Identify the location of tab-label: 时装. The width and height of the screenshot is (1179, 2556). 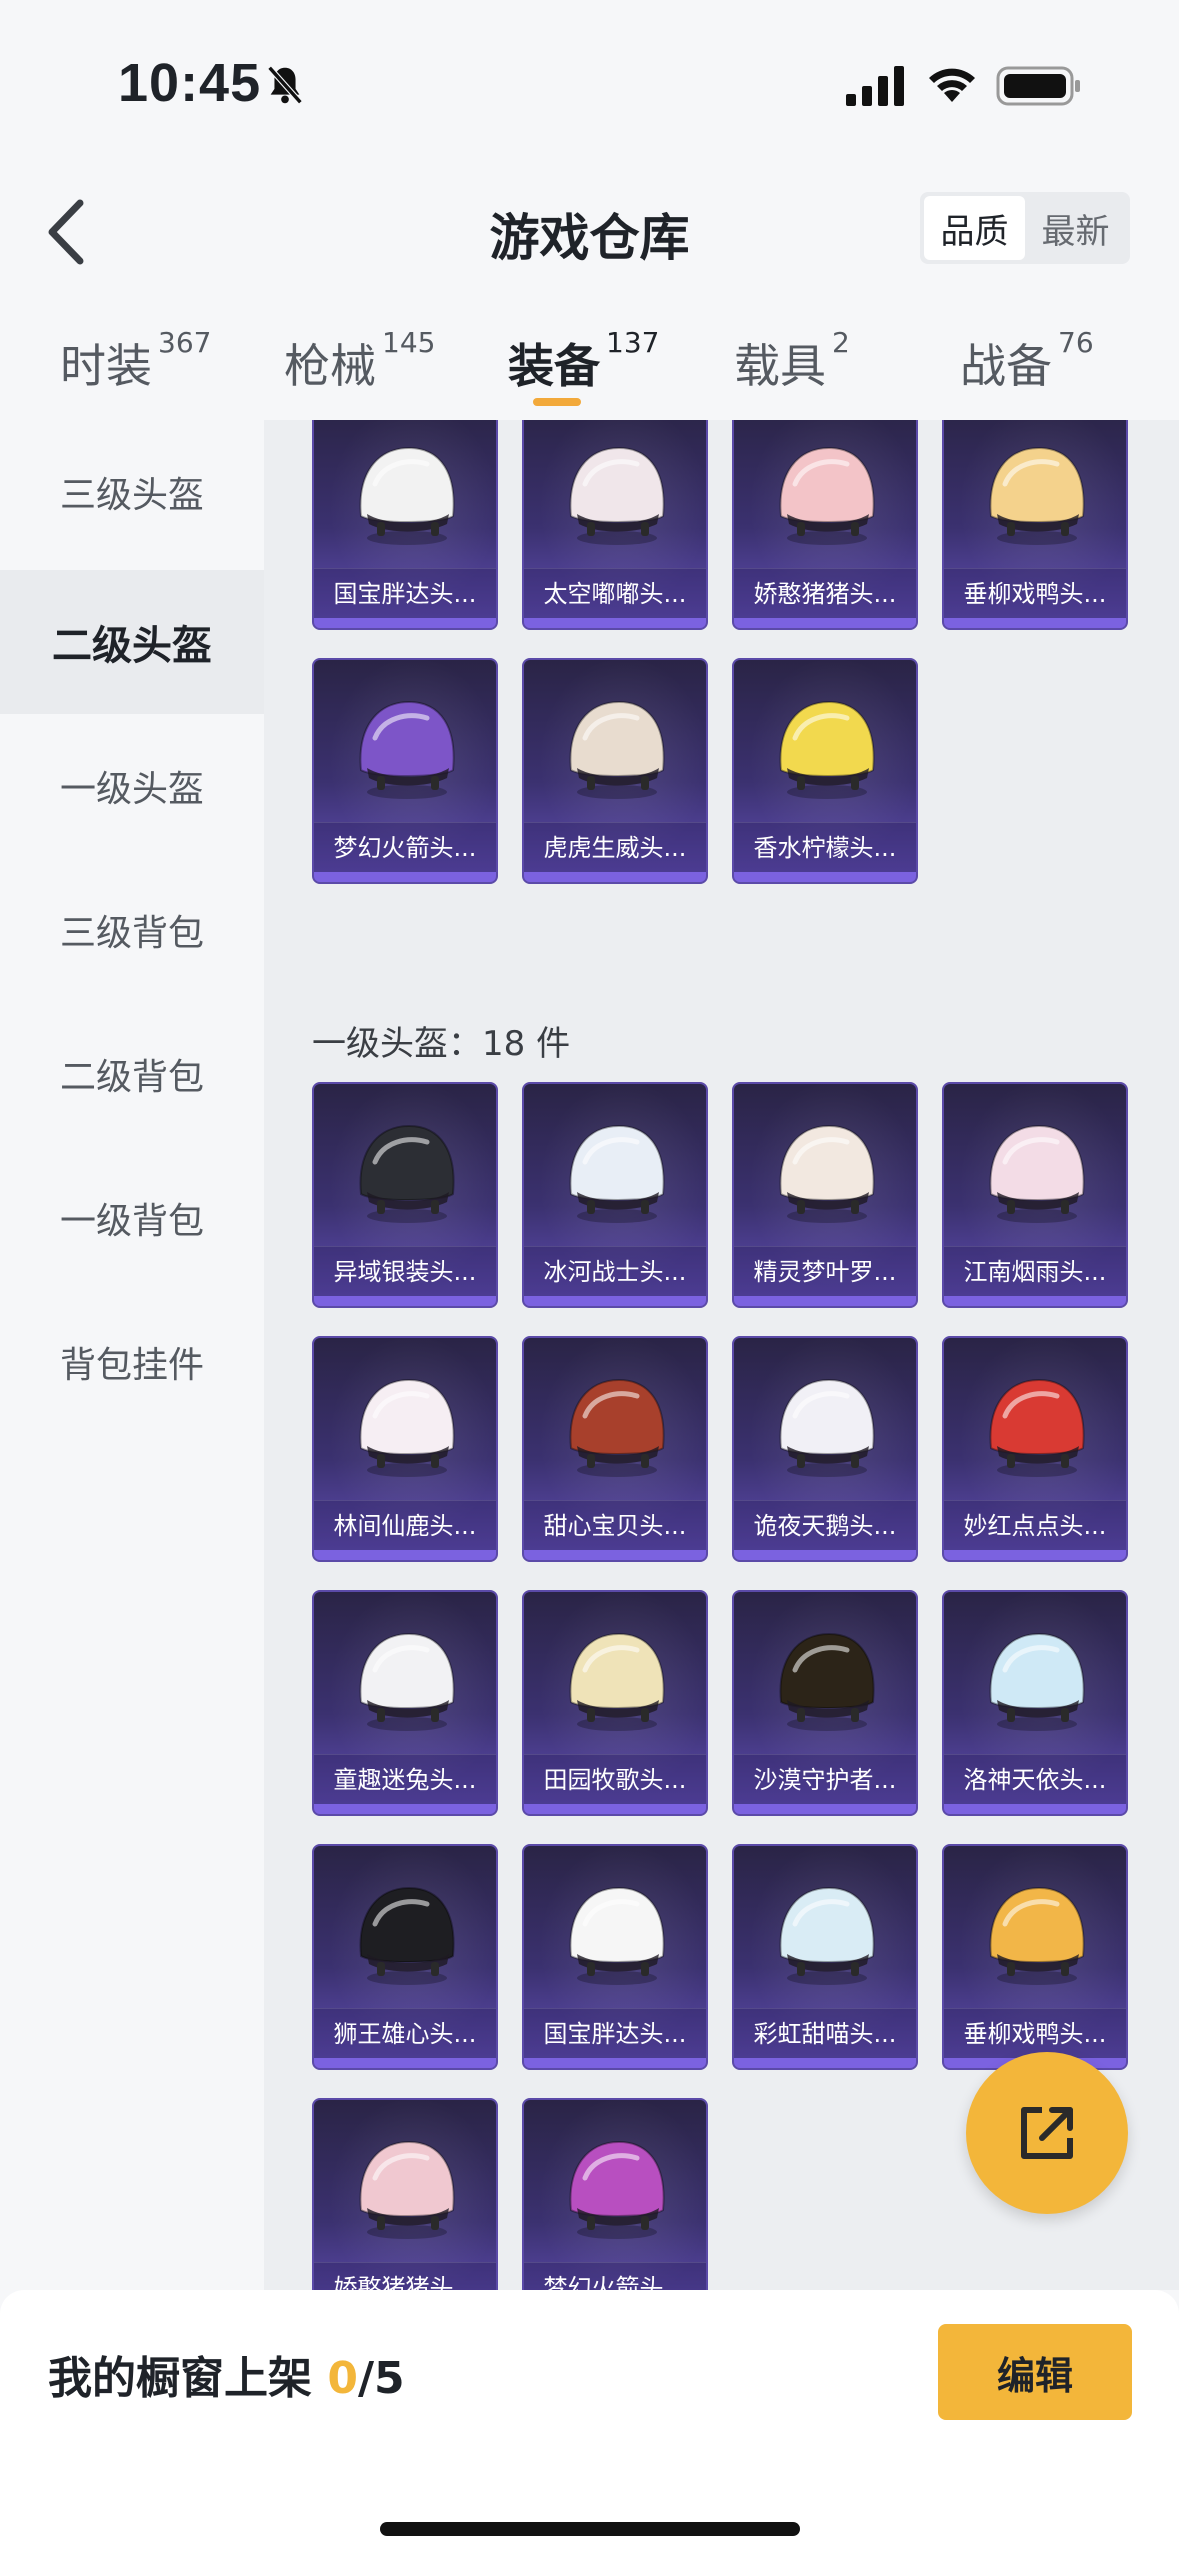
(106, 366).